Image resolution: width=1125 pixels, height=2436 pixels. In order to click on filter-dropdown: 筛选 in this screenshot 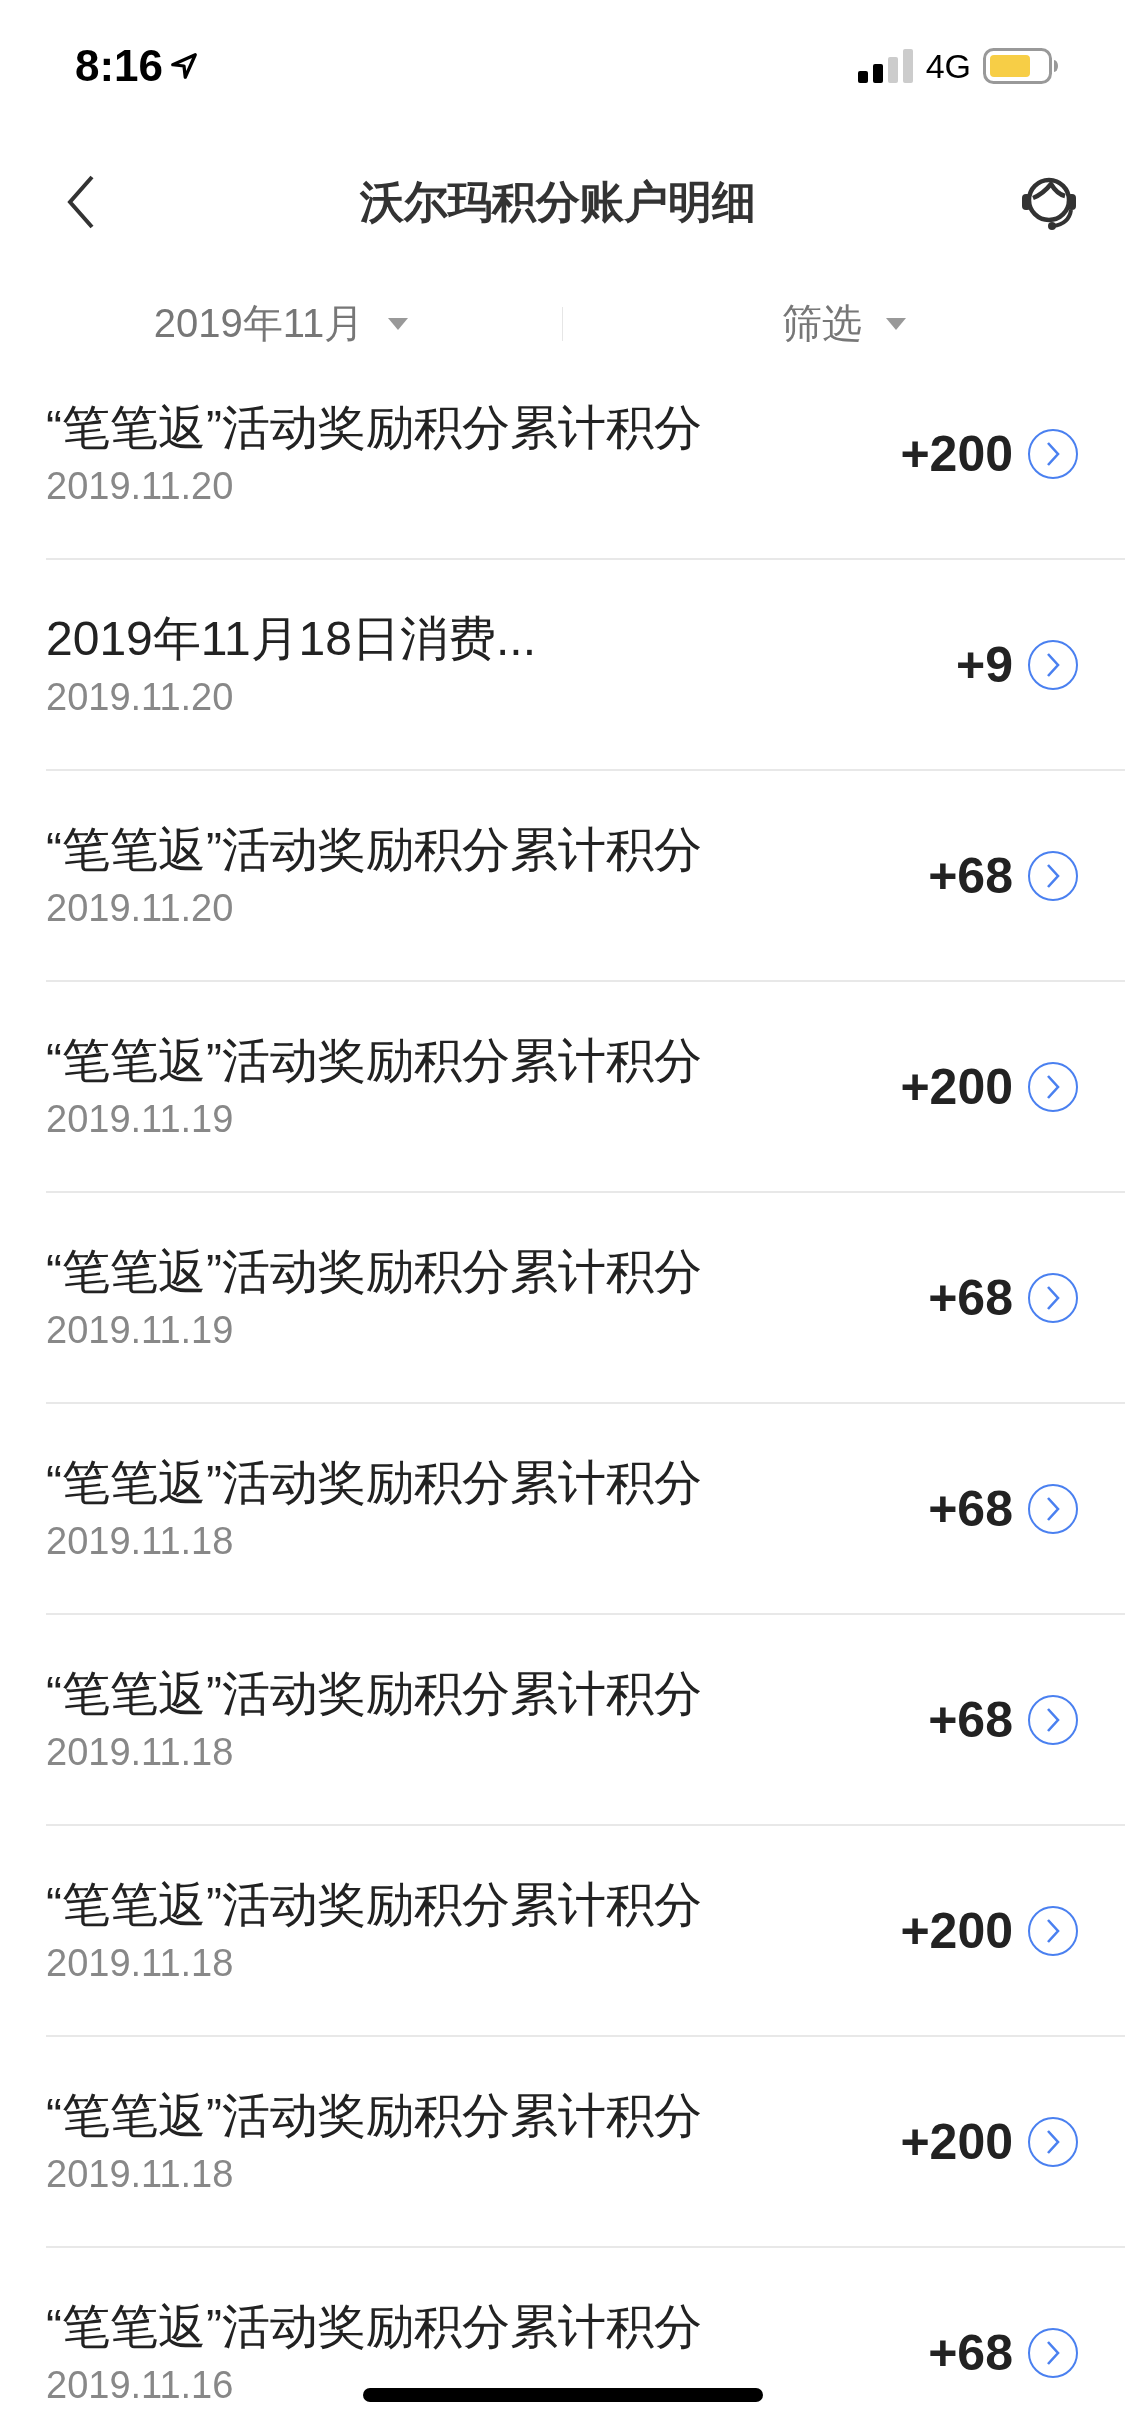, I will do `click(844, 323)`.